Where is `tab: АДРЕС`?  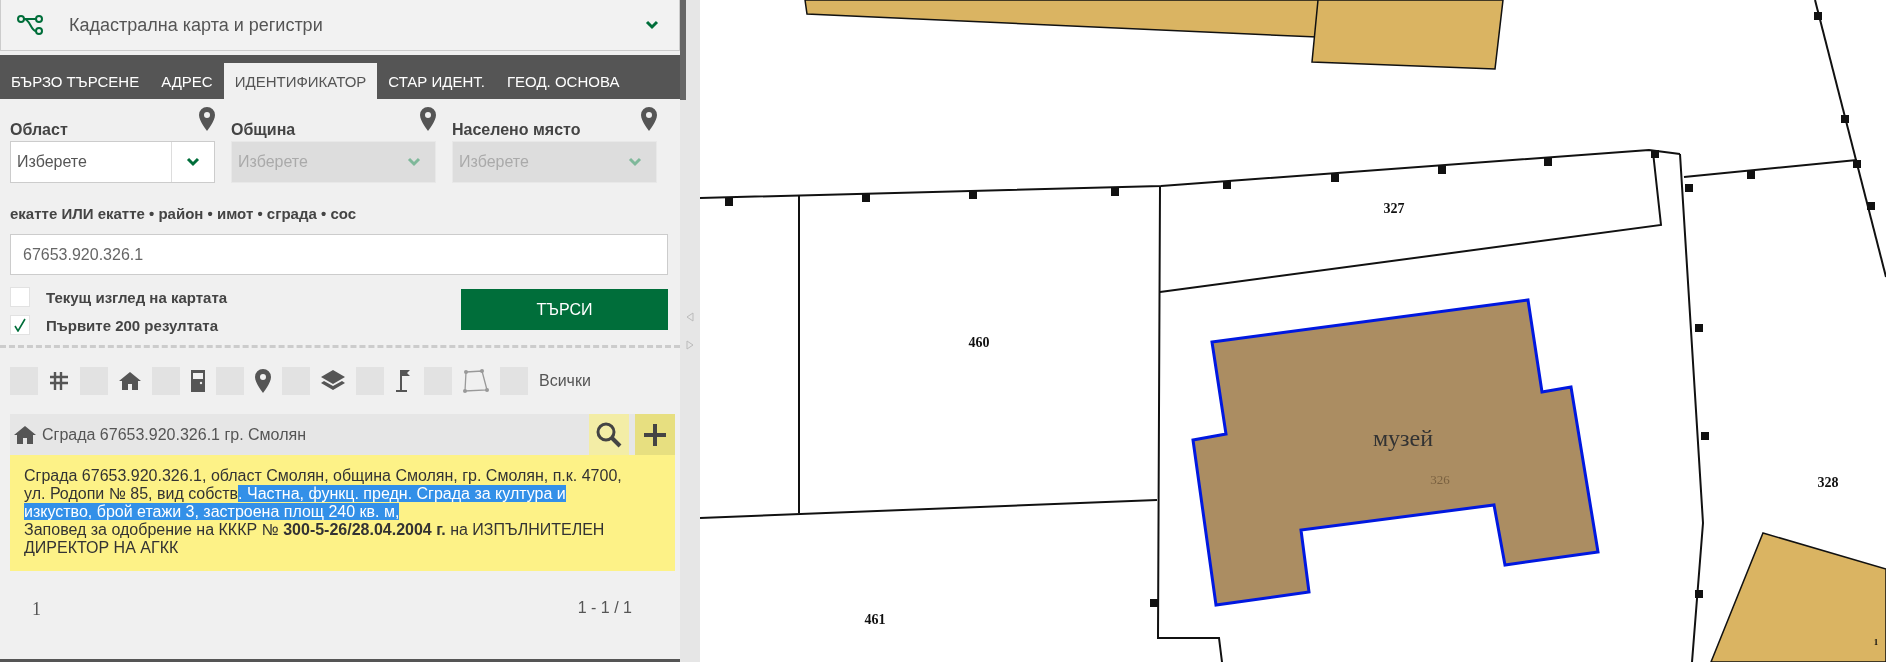
tab: АДРЕС is located at coordinates (187, 81).